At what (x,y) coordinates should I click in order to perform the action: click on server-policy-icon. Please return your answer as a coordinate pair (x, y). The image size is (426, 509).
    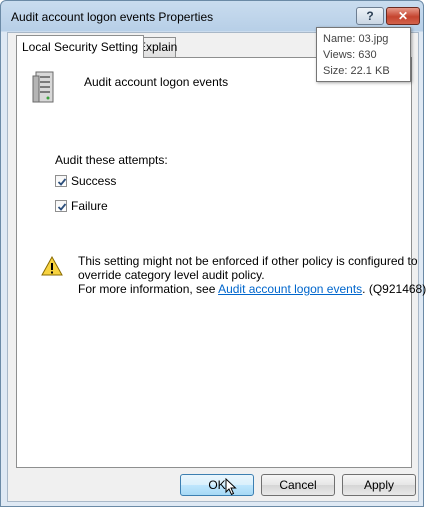
    Looking at the image, I should click on (43, 87).